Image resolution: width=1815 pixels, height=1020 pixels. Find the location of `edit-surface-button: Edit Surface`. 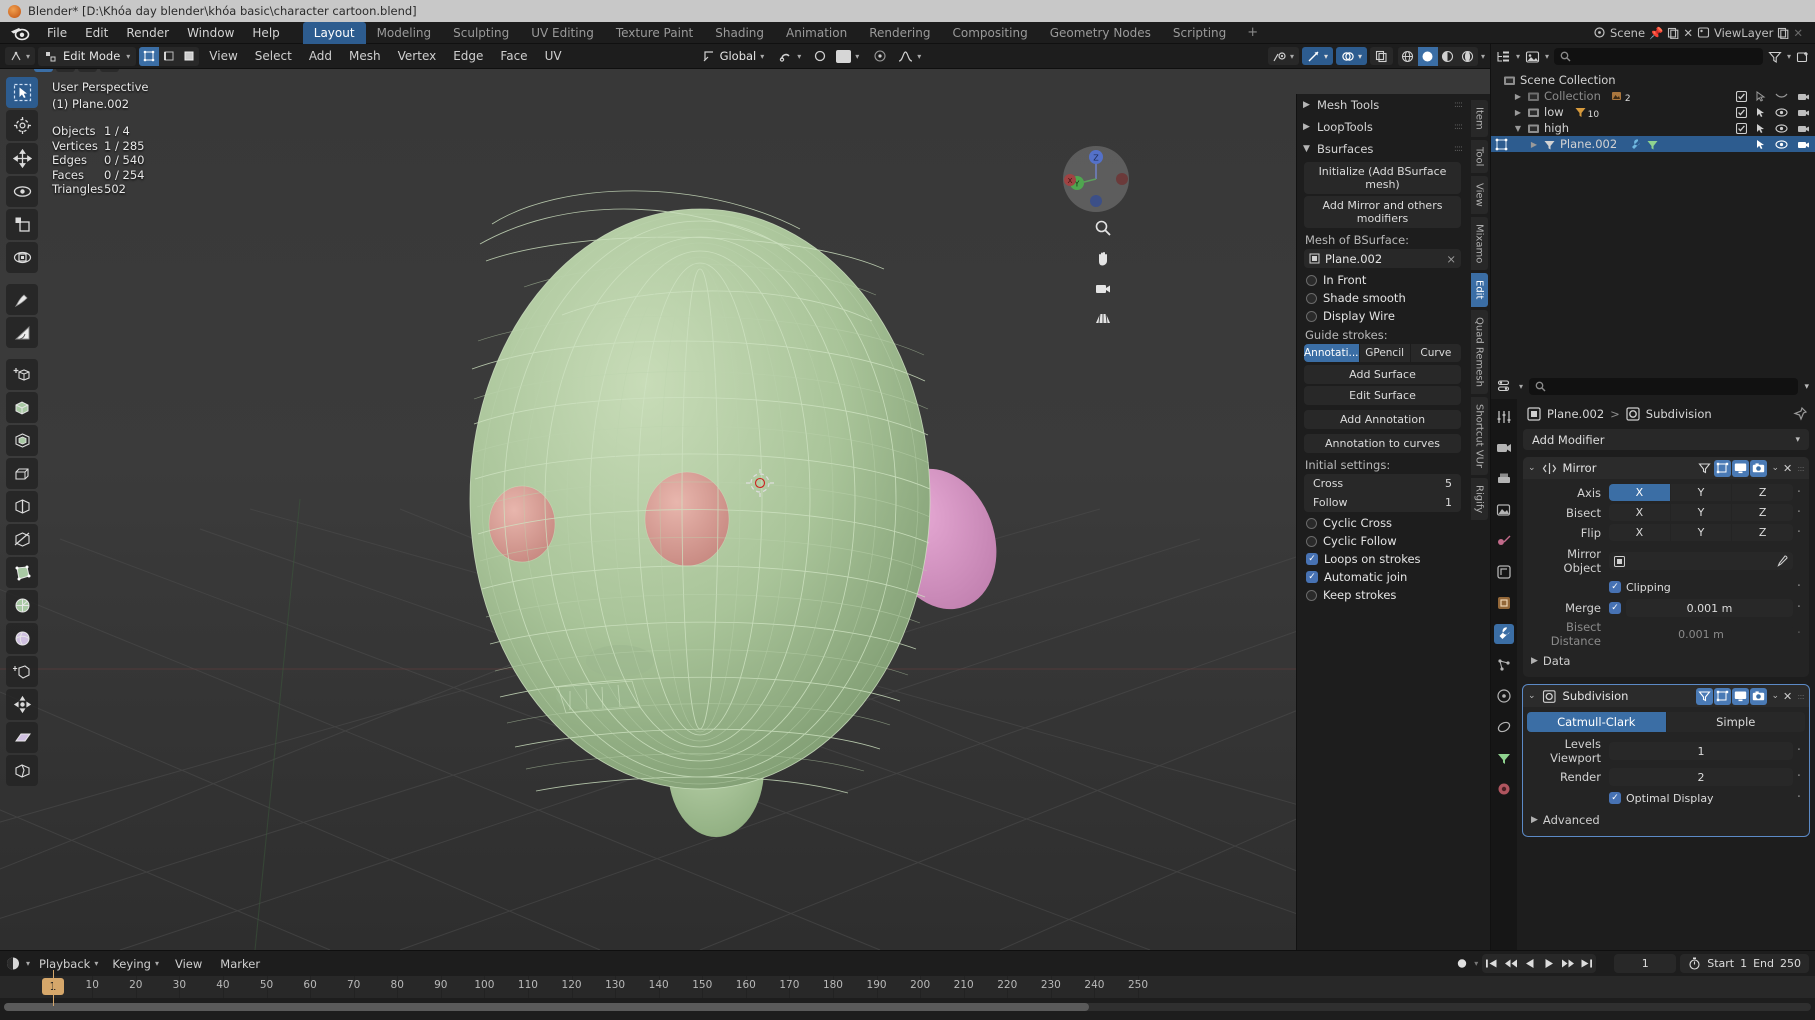

edit-surface-button: Edit Surface is located at coordinates (1382, 395).